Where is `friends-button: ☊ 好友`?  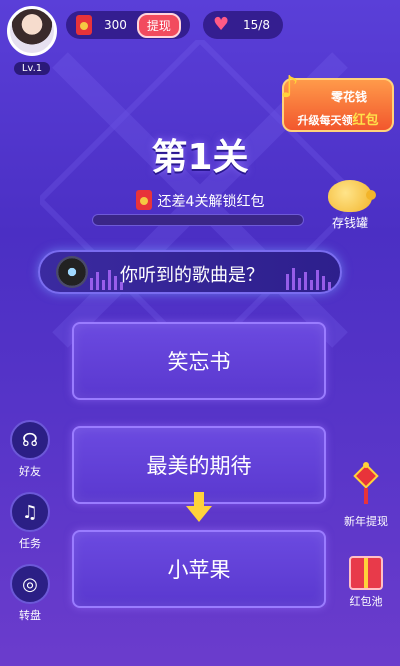
friends-button: ☊ 好友 is located at coordinates (30, 449).